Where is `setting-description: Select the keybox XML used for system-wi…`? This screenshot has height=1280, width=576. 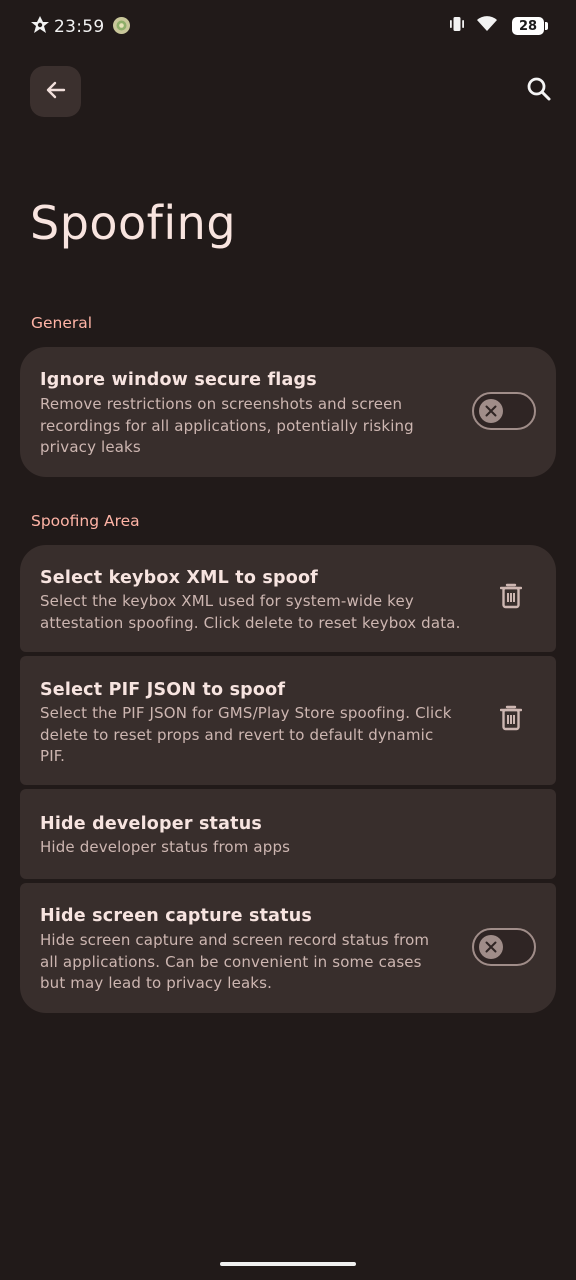 setting-description: Select the keybox XML used for system-wi… is located at coordinates (250, 612).